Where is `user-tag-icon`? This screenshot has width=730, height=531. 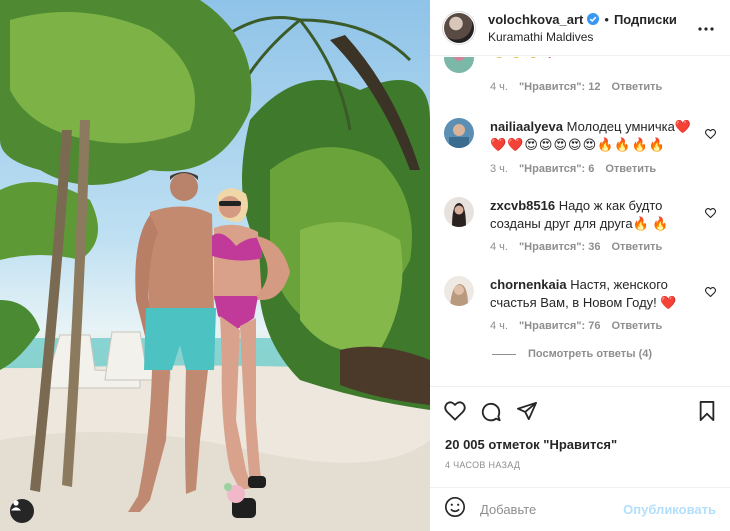
user-tag-icon is located at coordinates (16, 505).